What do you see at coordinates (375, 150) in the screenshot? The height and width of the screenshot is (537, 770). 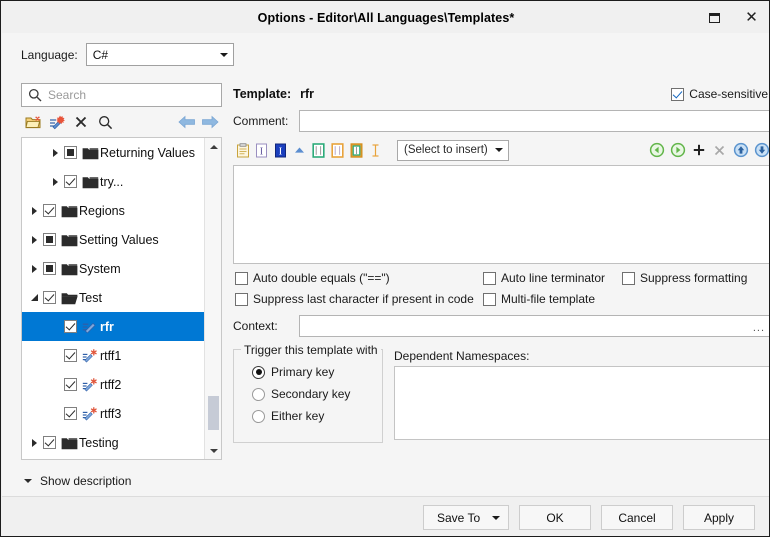 I see `caret-position-icon` at bounding box center [375, 150].